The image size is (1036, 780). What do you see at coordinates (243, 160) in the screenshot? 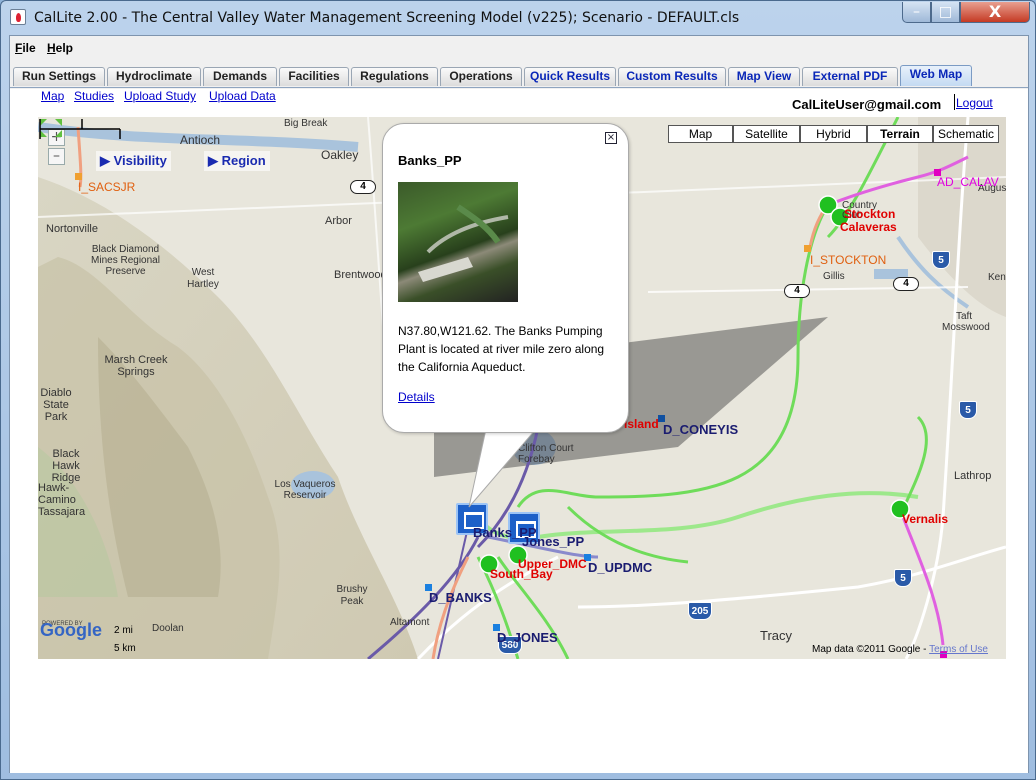
I see `region-label: Region` at bounding box center [243, 160].